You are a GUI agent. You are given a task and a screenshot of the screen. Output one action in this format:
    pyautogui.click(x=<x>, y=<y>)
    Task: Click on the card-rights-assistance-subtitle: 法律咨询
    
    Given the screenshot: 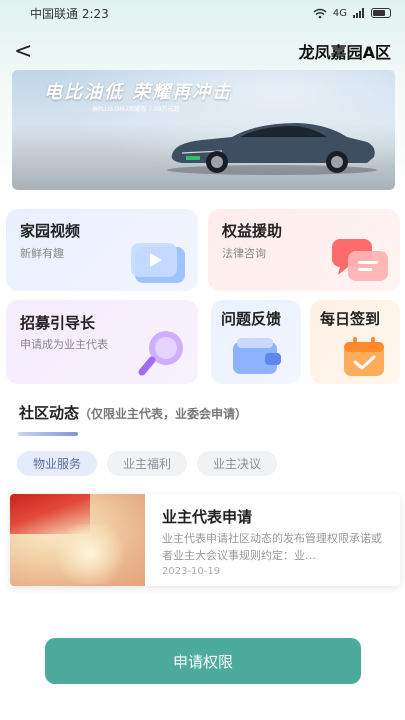 What is the action you would take?
    pyautogui.click(x=244, y=253)
    